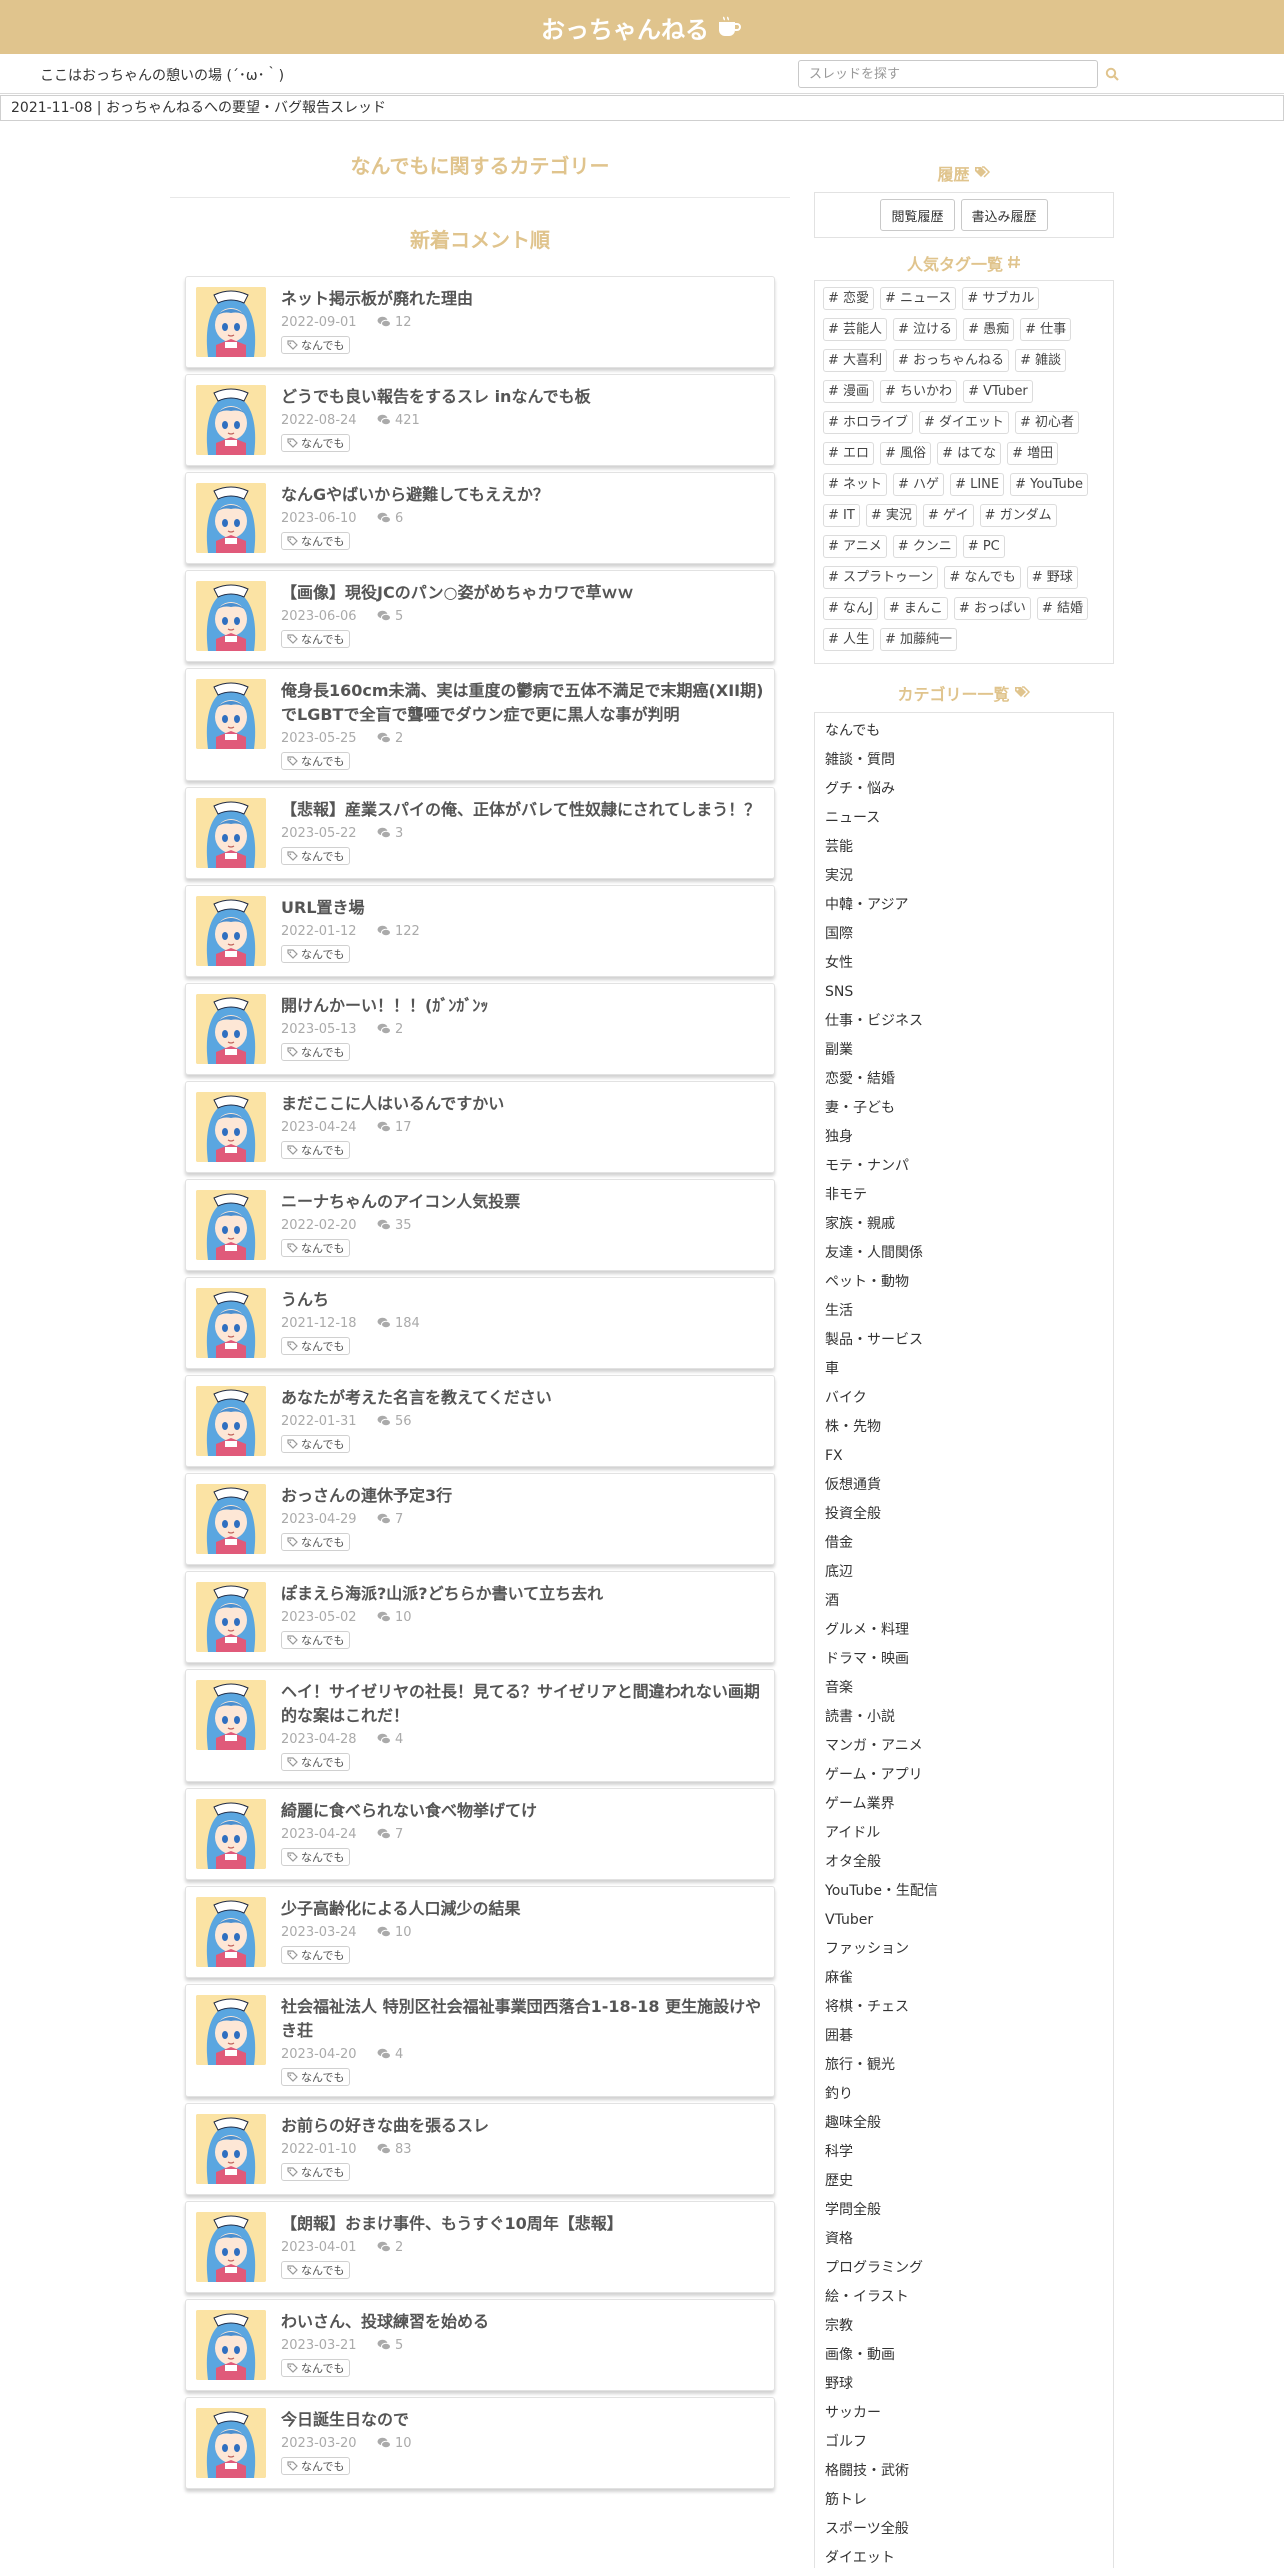 The height and width of the screenshot is (2568, 1284). I want to click on category-link: 筋トレ, so click(964, 2500).